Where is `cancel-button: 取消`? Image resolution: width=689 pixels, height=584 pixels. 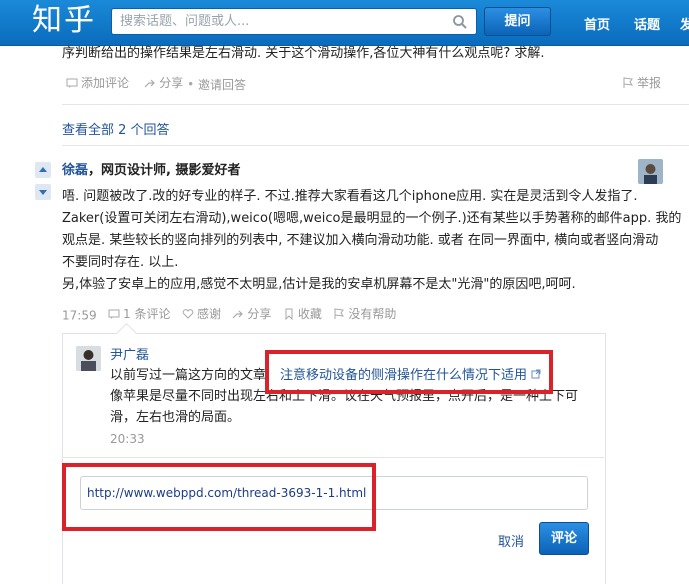 cancel-button: 取消 is located at coordinates (511, 540).